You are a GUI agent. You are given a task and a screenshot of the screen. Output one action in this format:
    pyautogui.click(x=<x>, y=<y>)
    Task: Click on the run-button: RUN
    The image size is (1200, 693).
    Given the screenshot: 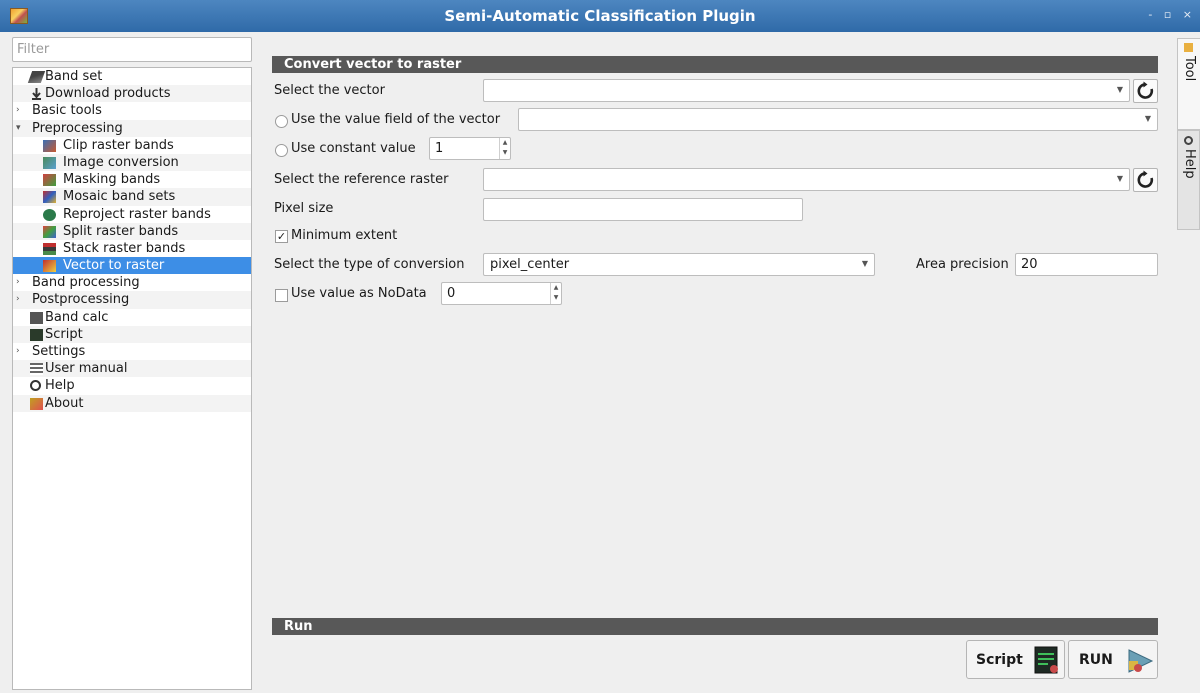 What is the action you would take?
    pyautogui.click(x=1113, y=659)
    